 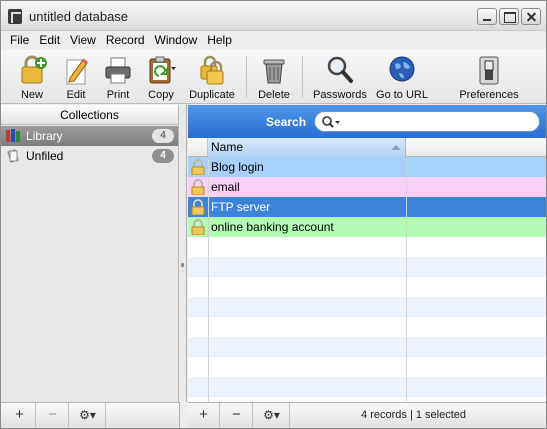 I want to click on go-to-url-button: Go to URL, so click(x=402, y=77).